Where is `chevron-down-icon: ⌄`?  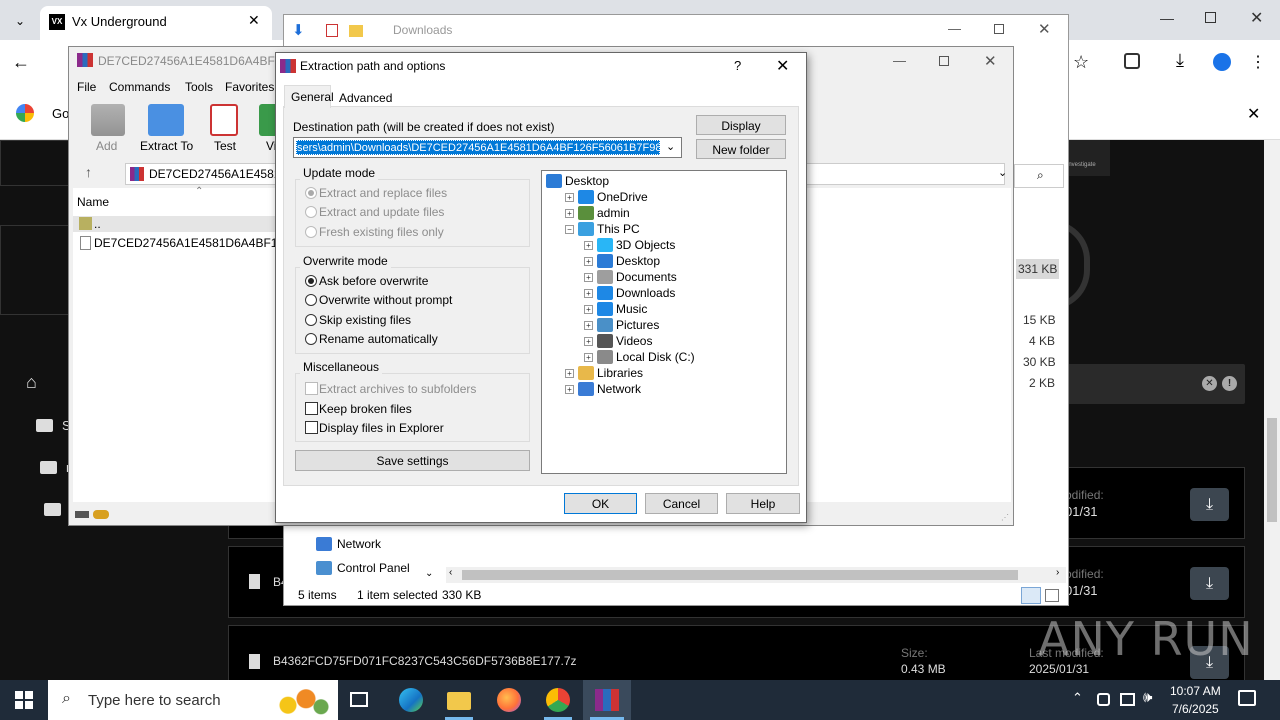
chevron-down-icon: ⌄ is located at coordinates (670, 146).